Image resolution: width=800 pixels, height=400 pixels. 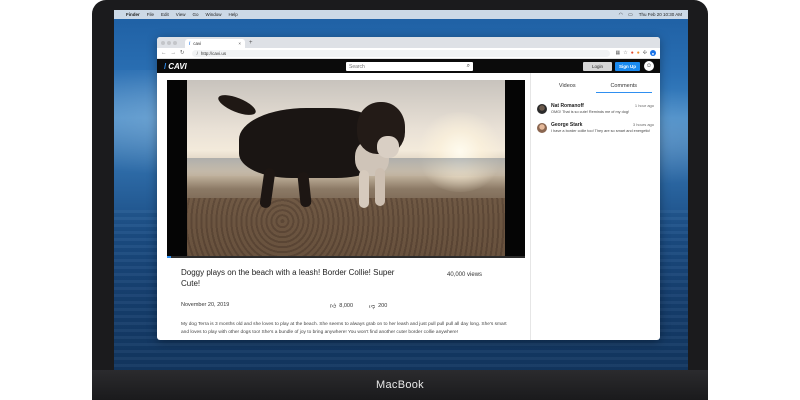 I want to click on battery-icon: ▭, so click(x=630, y=15).